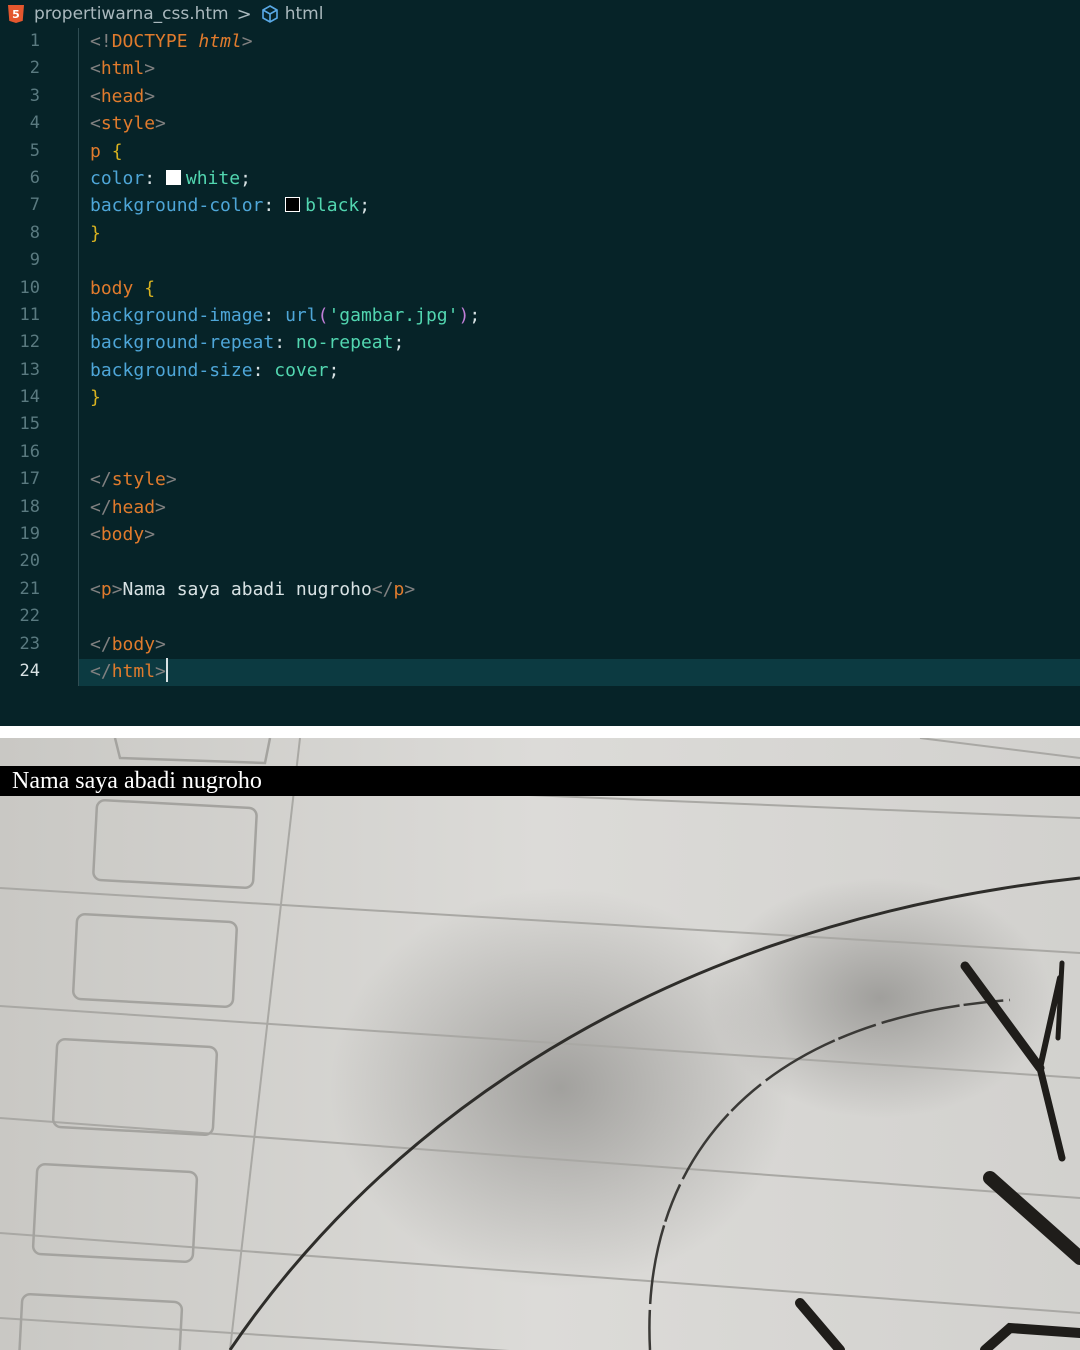 The height and width of the screenshot is (1350, 1080). What do you see at coordinates (247, 589) in the screenshot?
I see `code-token: Nama saya abadi nugroho` at bounding box center [247, 589].